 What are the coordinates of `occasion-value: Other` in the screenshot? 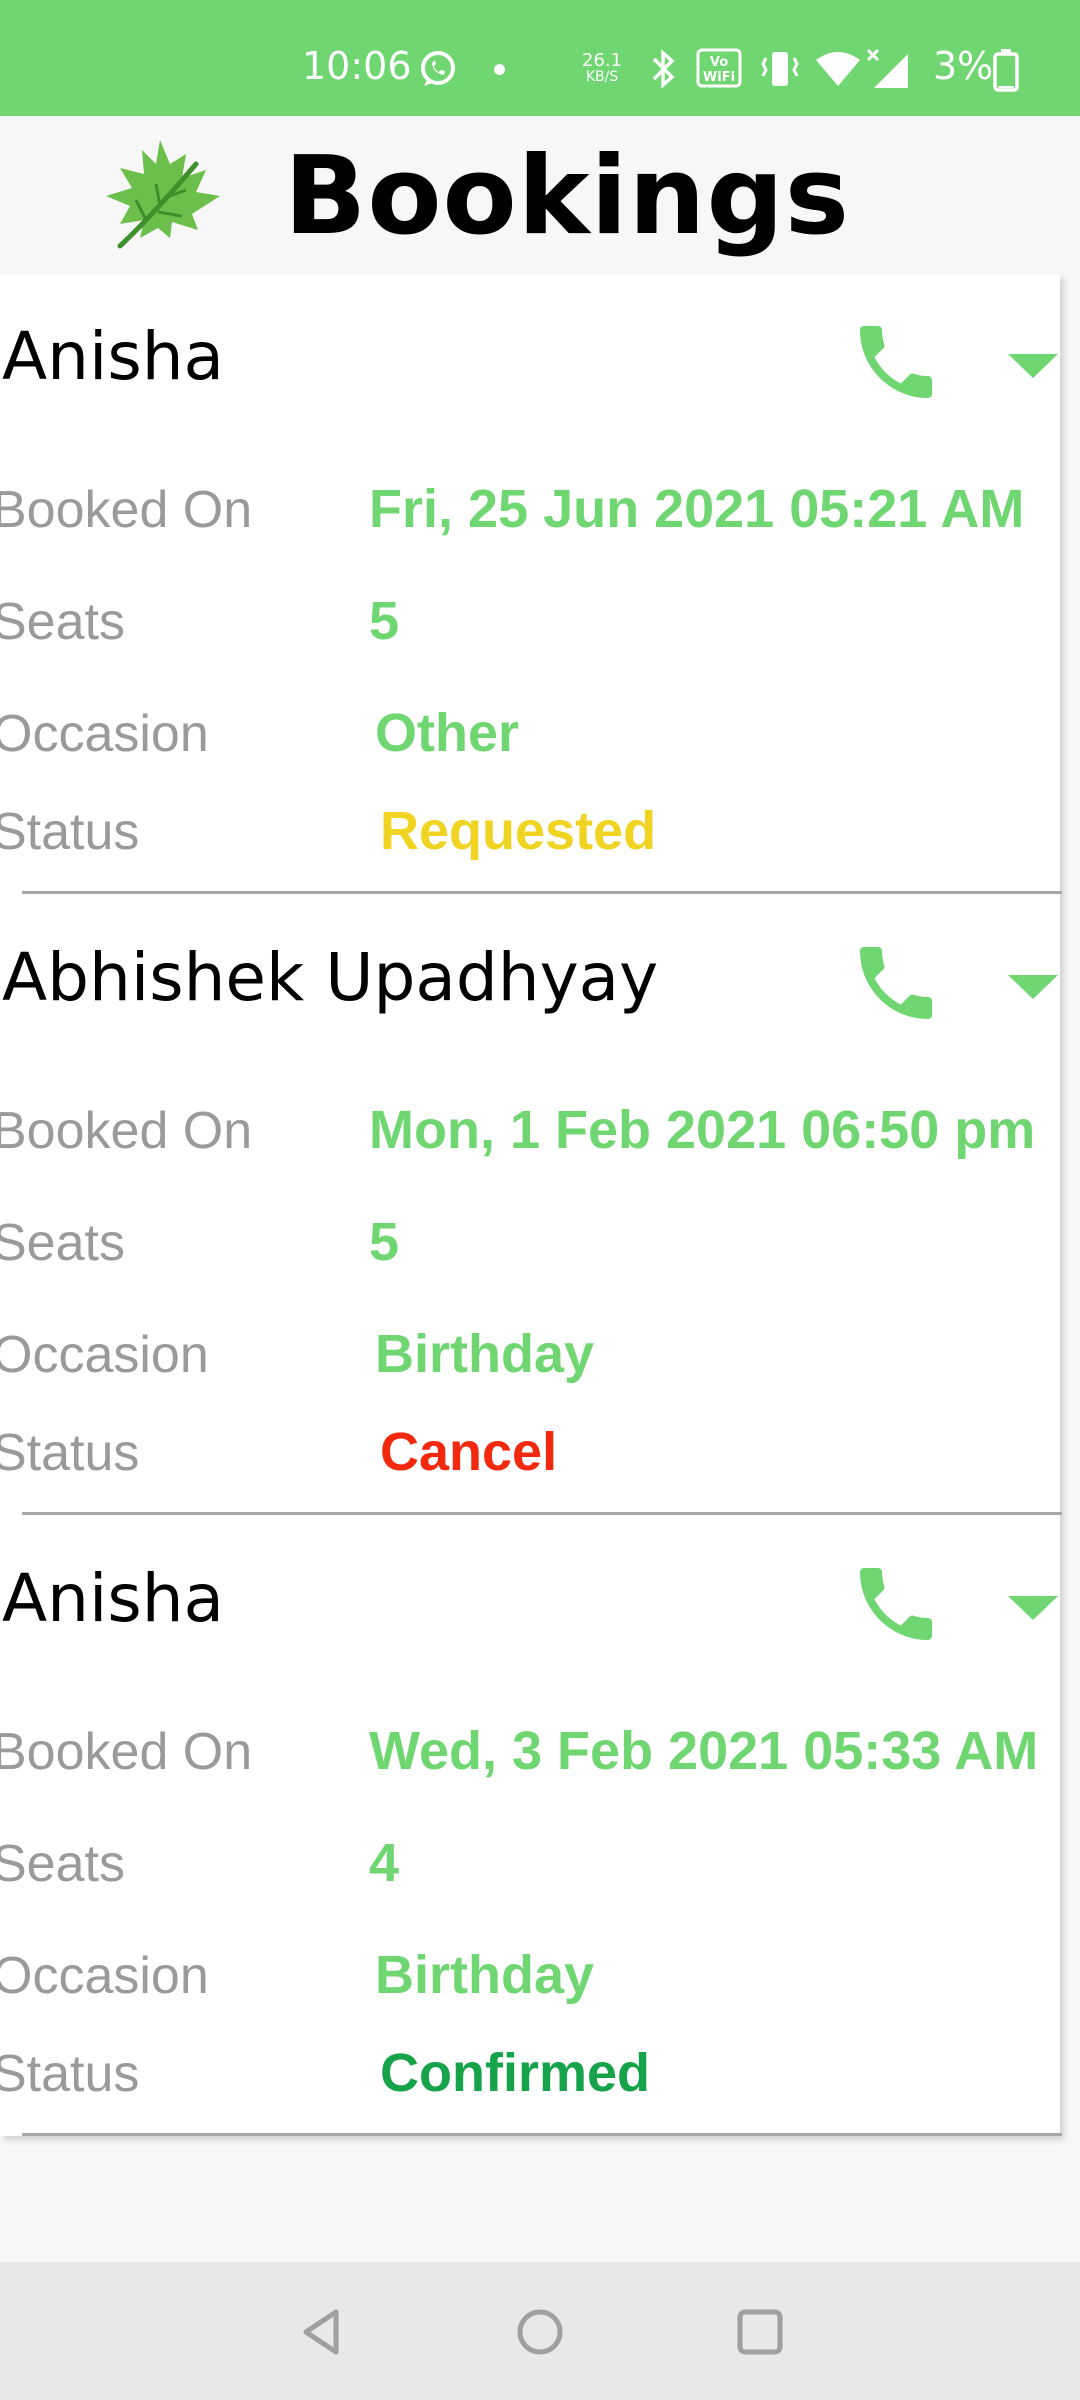 It's located at (447, 733).